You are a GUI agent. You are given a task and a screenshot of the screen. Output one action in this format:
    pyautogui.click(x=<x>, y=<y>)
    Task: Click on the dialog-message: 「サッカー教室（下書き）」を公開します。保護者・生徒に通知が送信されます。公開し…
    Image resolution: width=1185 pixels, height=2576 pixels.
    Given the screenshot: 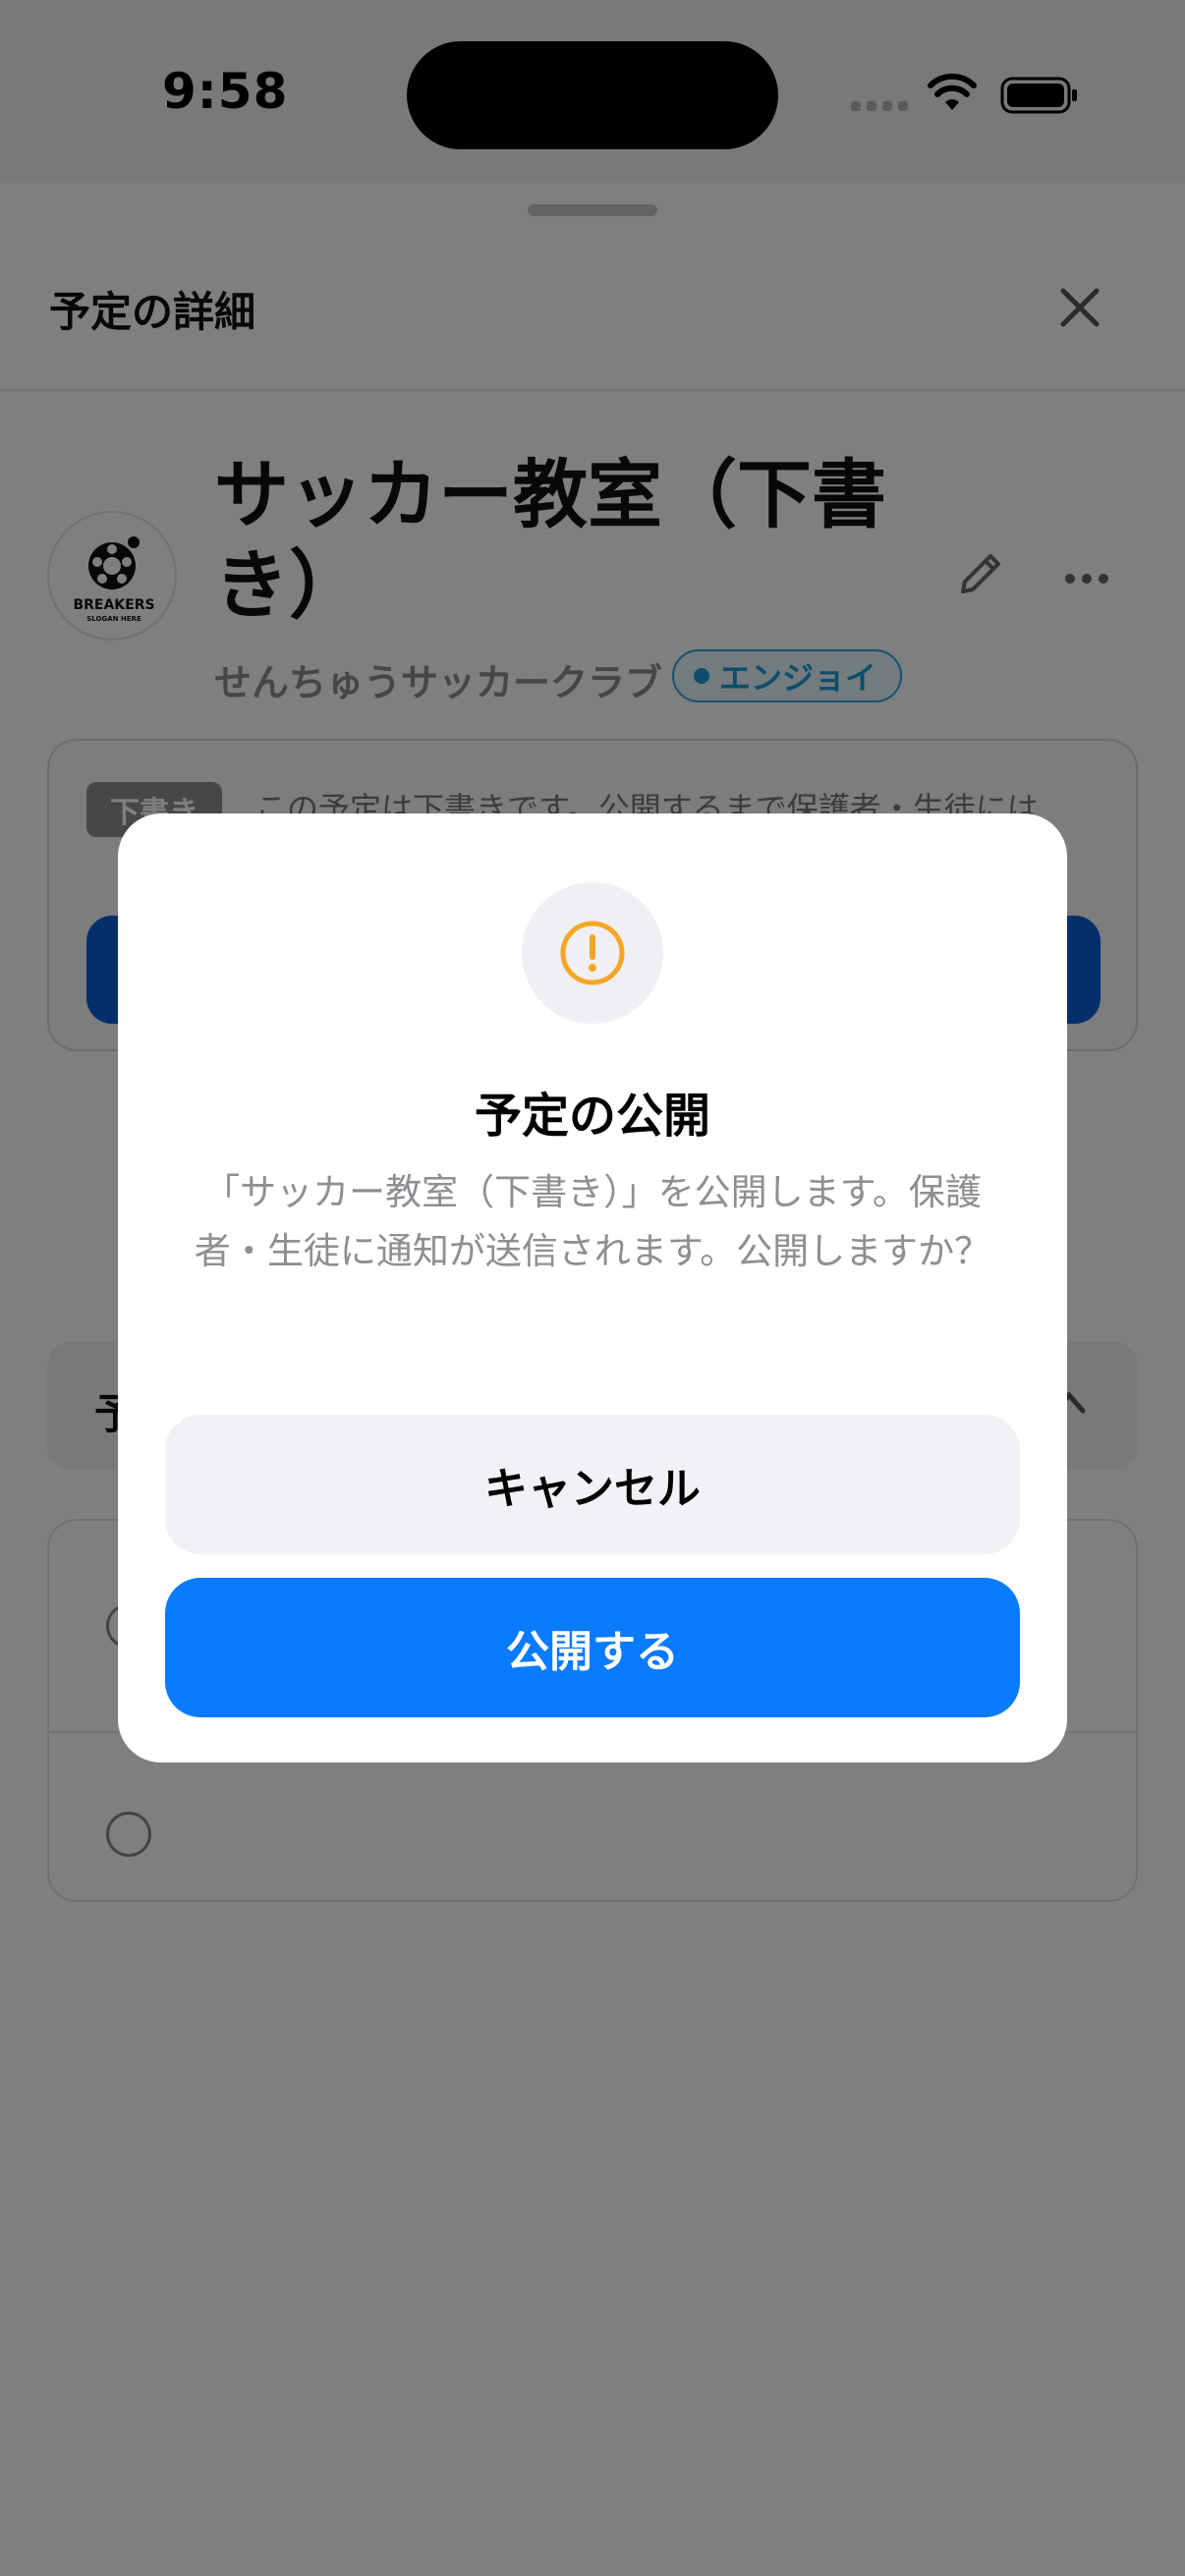 What is the action you would take?
    pyautogui.click(x=592, y=1221)
    